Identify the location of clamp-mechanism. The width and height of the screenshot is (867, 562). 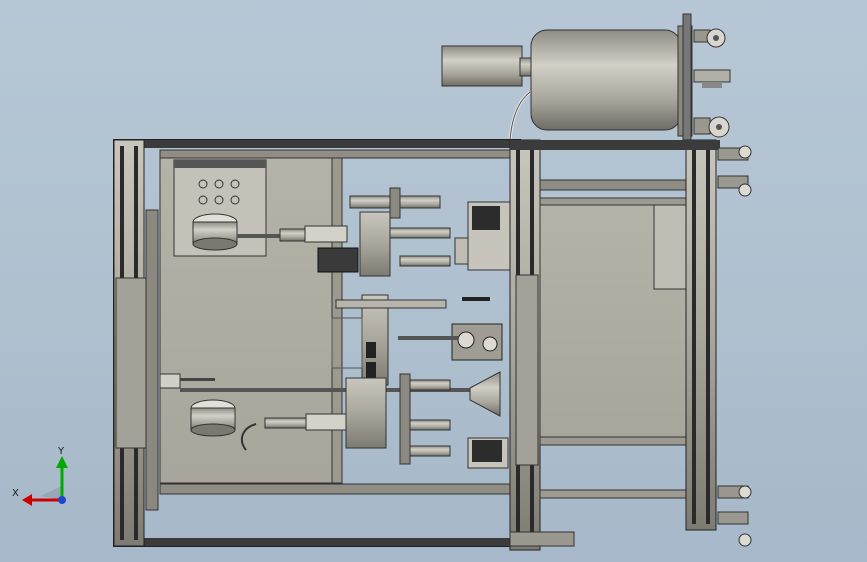
(450, 342).